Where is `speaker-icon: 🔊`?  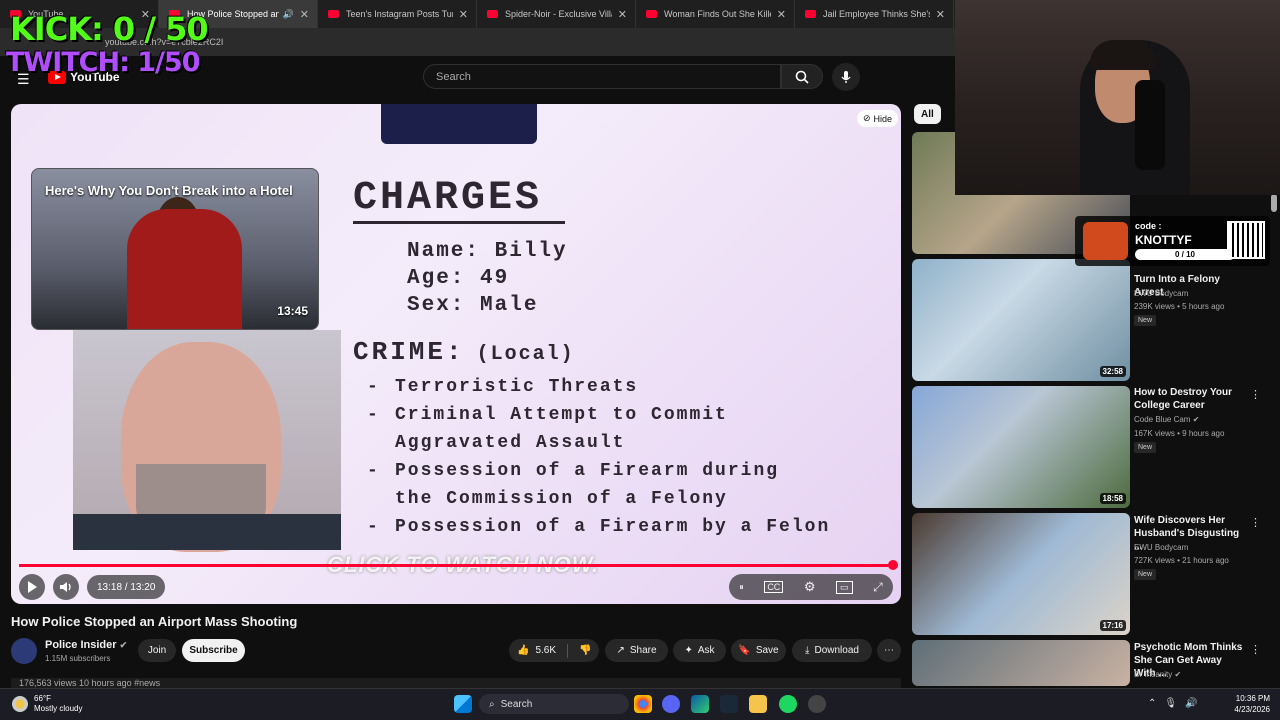
speaker-icon: 🔊 is located at coordinates (288, 14).